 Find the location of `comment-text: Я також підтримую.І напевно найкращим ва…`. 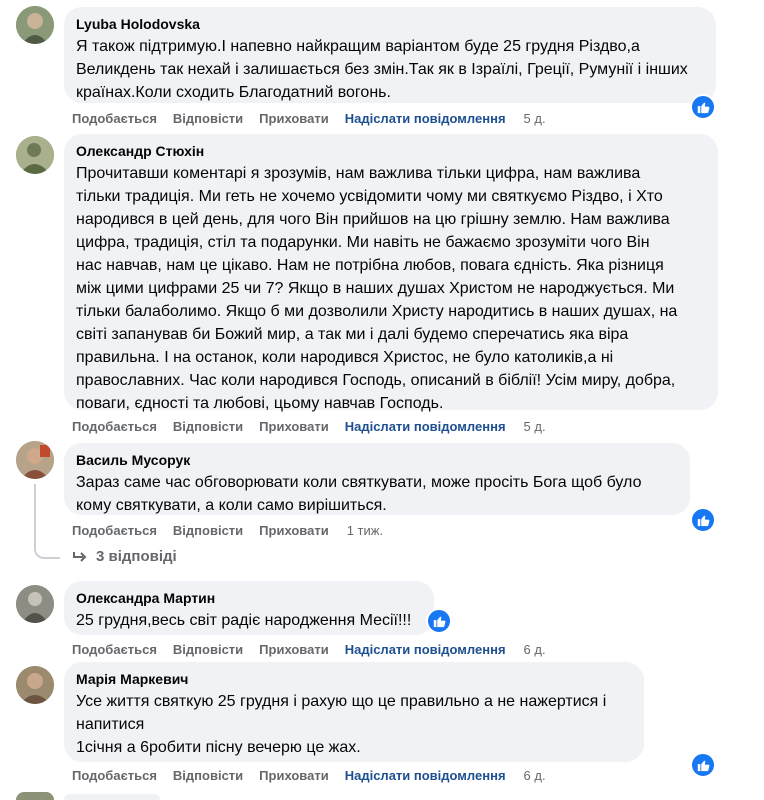

comment-text: Я також підтримую.І напевно найкращим ва… is located at coordinates (382, 69).